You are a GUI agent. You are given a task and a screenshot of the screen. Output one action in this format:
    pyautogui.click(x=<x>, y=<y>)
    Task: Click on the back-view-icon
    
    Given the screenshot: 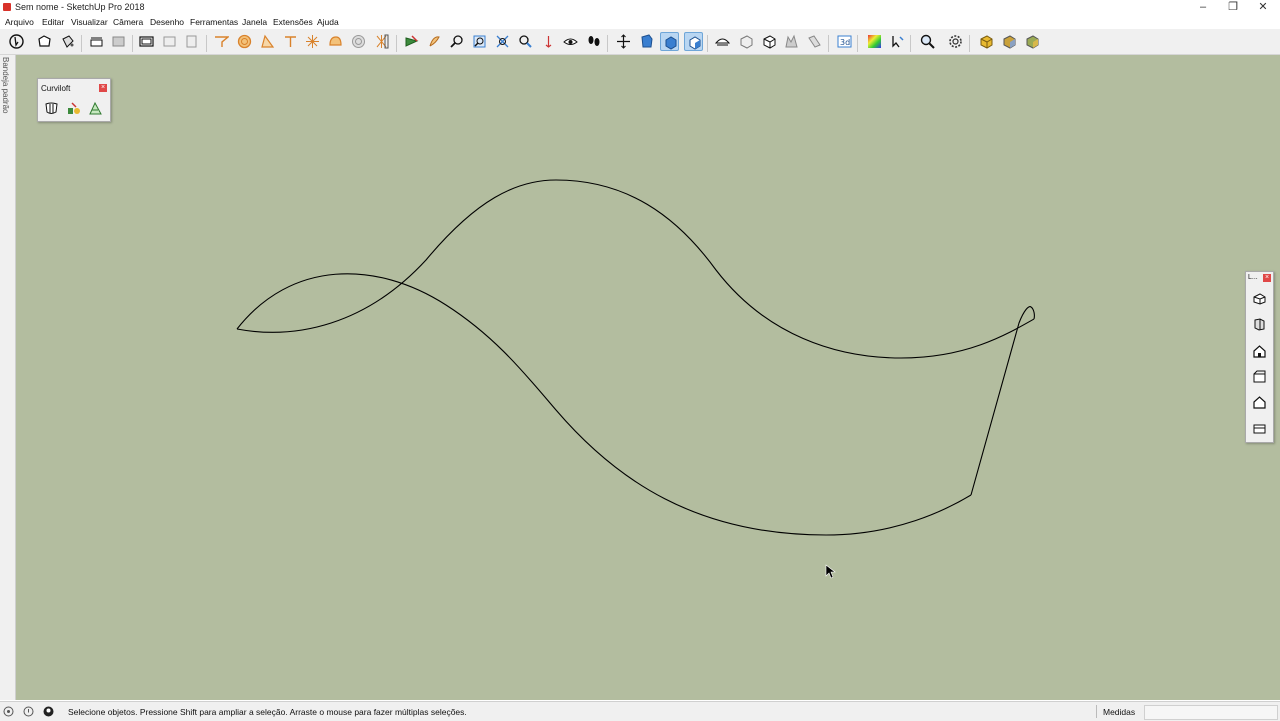 What is the action you would take?
    pyautogui.click(x=1259, y=402)
    